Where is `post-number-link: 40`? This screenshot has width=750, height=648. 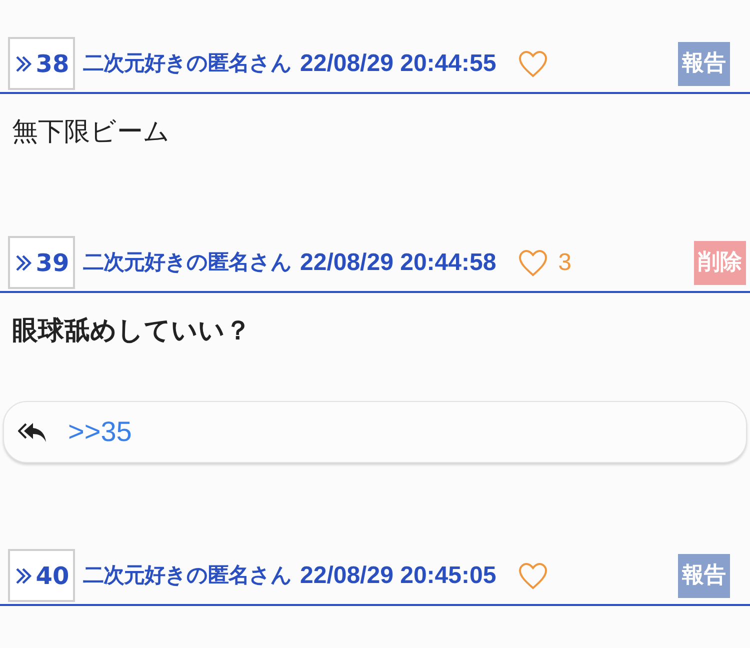 post-number-link: 40 is located at coordinates (41, 575).